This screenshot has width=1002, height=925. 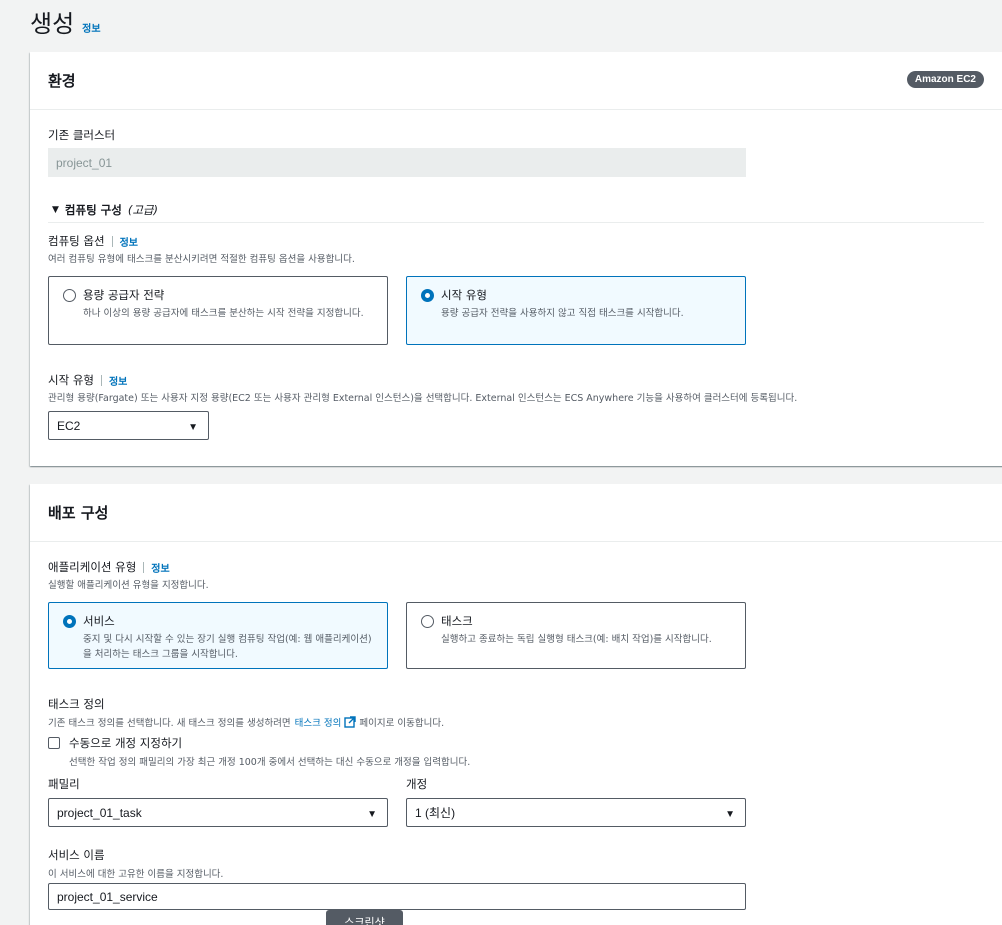 I want to click on family-label: 패밀리, so click(x=64, y=784).